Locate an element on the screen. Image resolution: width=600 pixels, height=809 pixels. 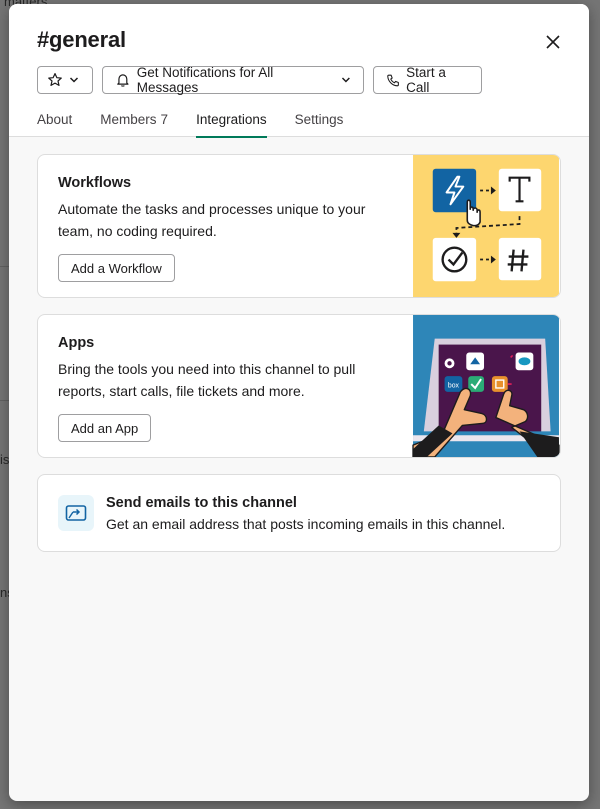
add-workflow-button: Add a Workflow is located at coordinates (116, 268).